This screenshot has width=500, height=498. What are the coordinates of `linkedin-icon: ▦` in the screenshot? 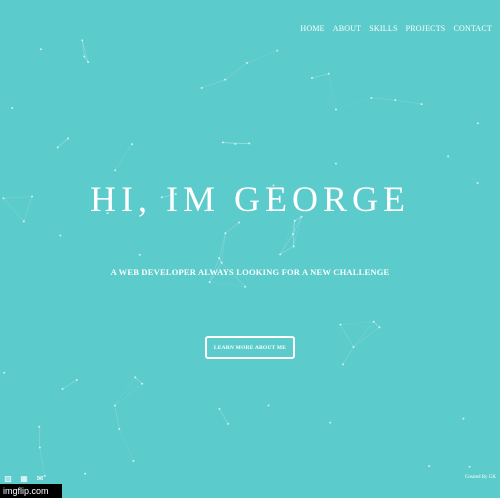 It's located at (24, 478).